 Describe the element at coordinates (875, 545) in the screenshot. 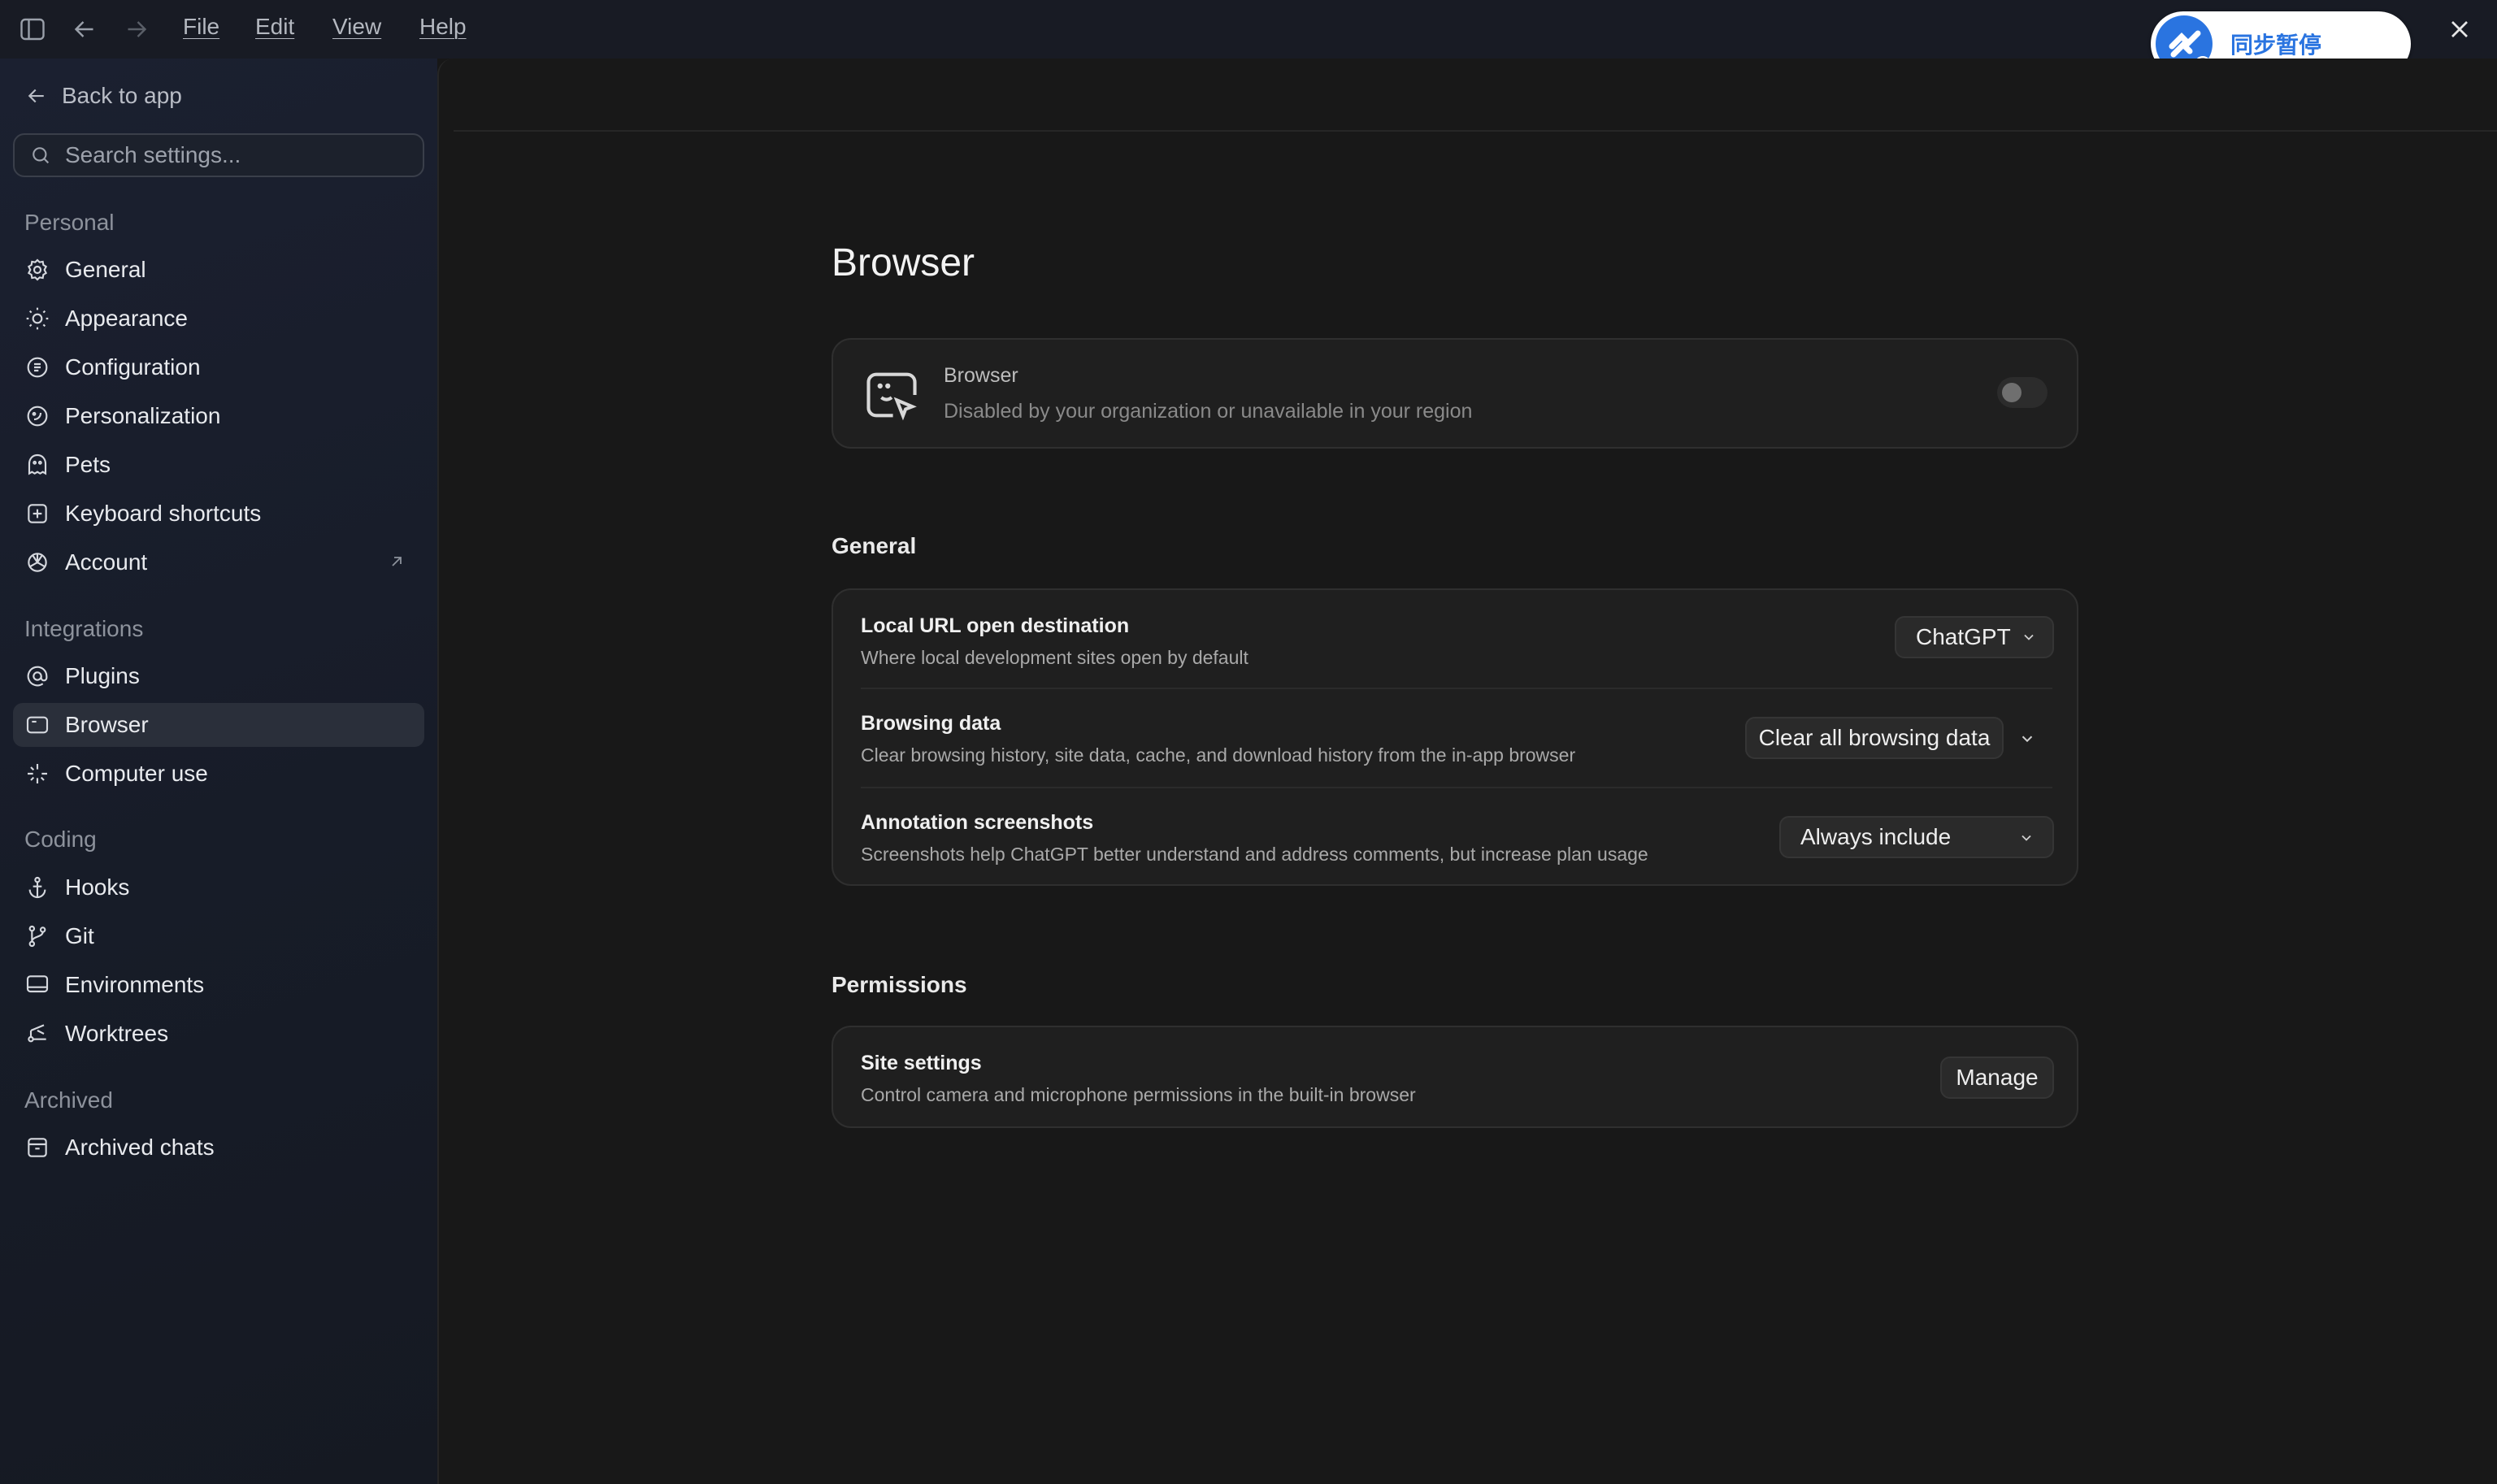

I see `general-section-heading: General` at that location.